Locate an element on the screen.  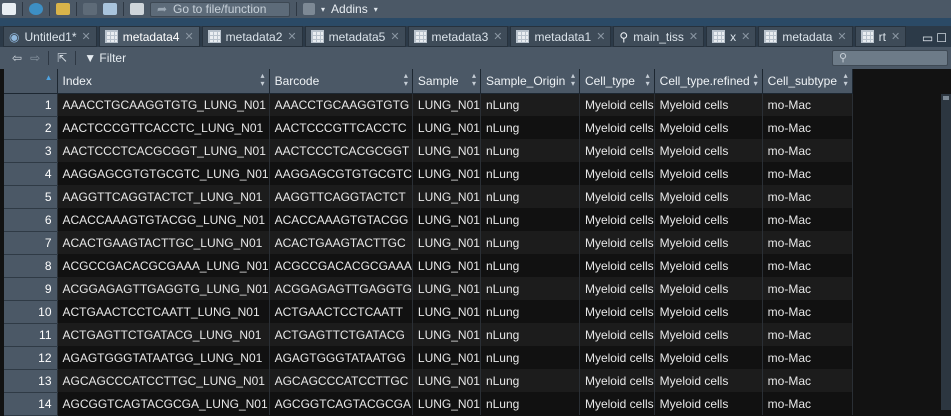
table-cell: ACACCAAAGTGTACGG is located at coordinates (341, 219).